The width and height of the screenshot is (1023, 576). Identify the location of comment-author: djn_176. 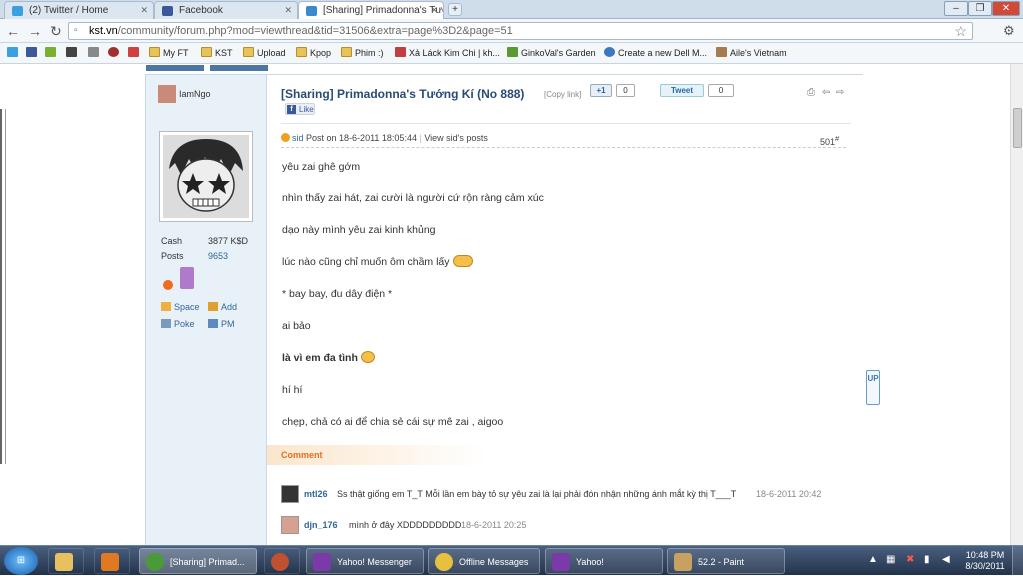
(321, 525).